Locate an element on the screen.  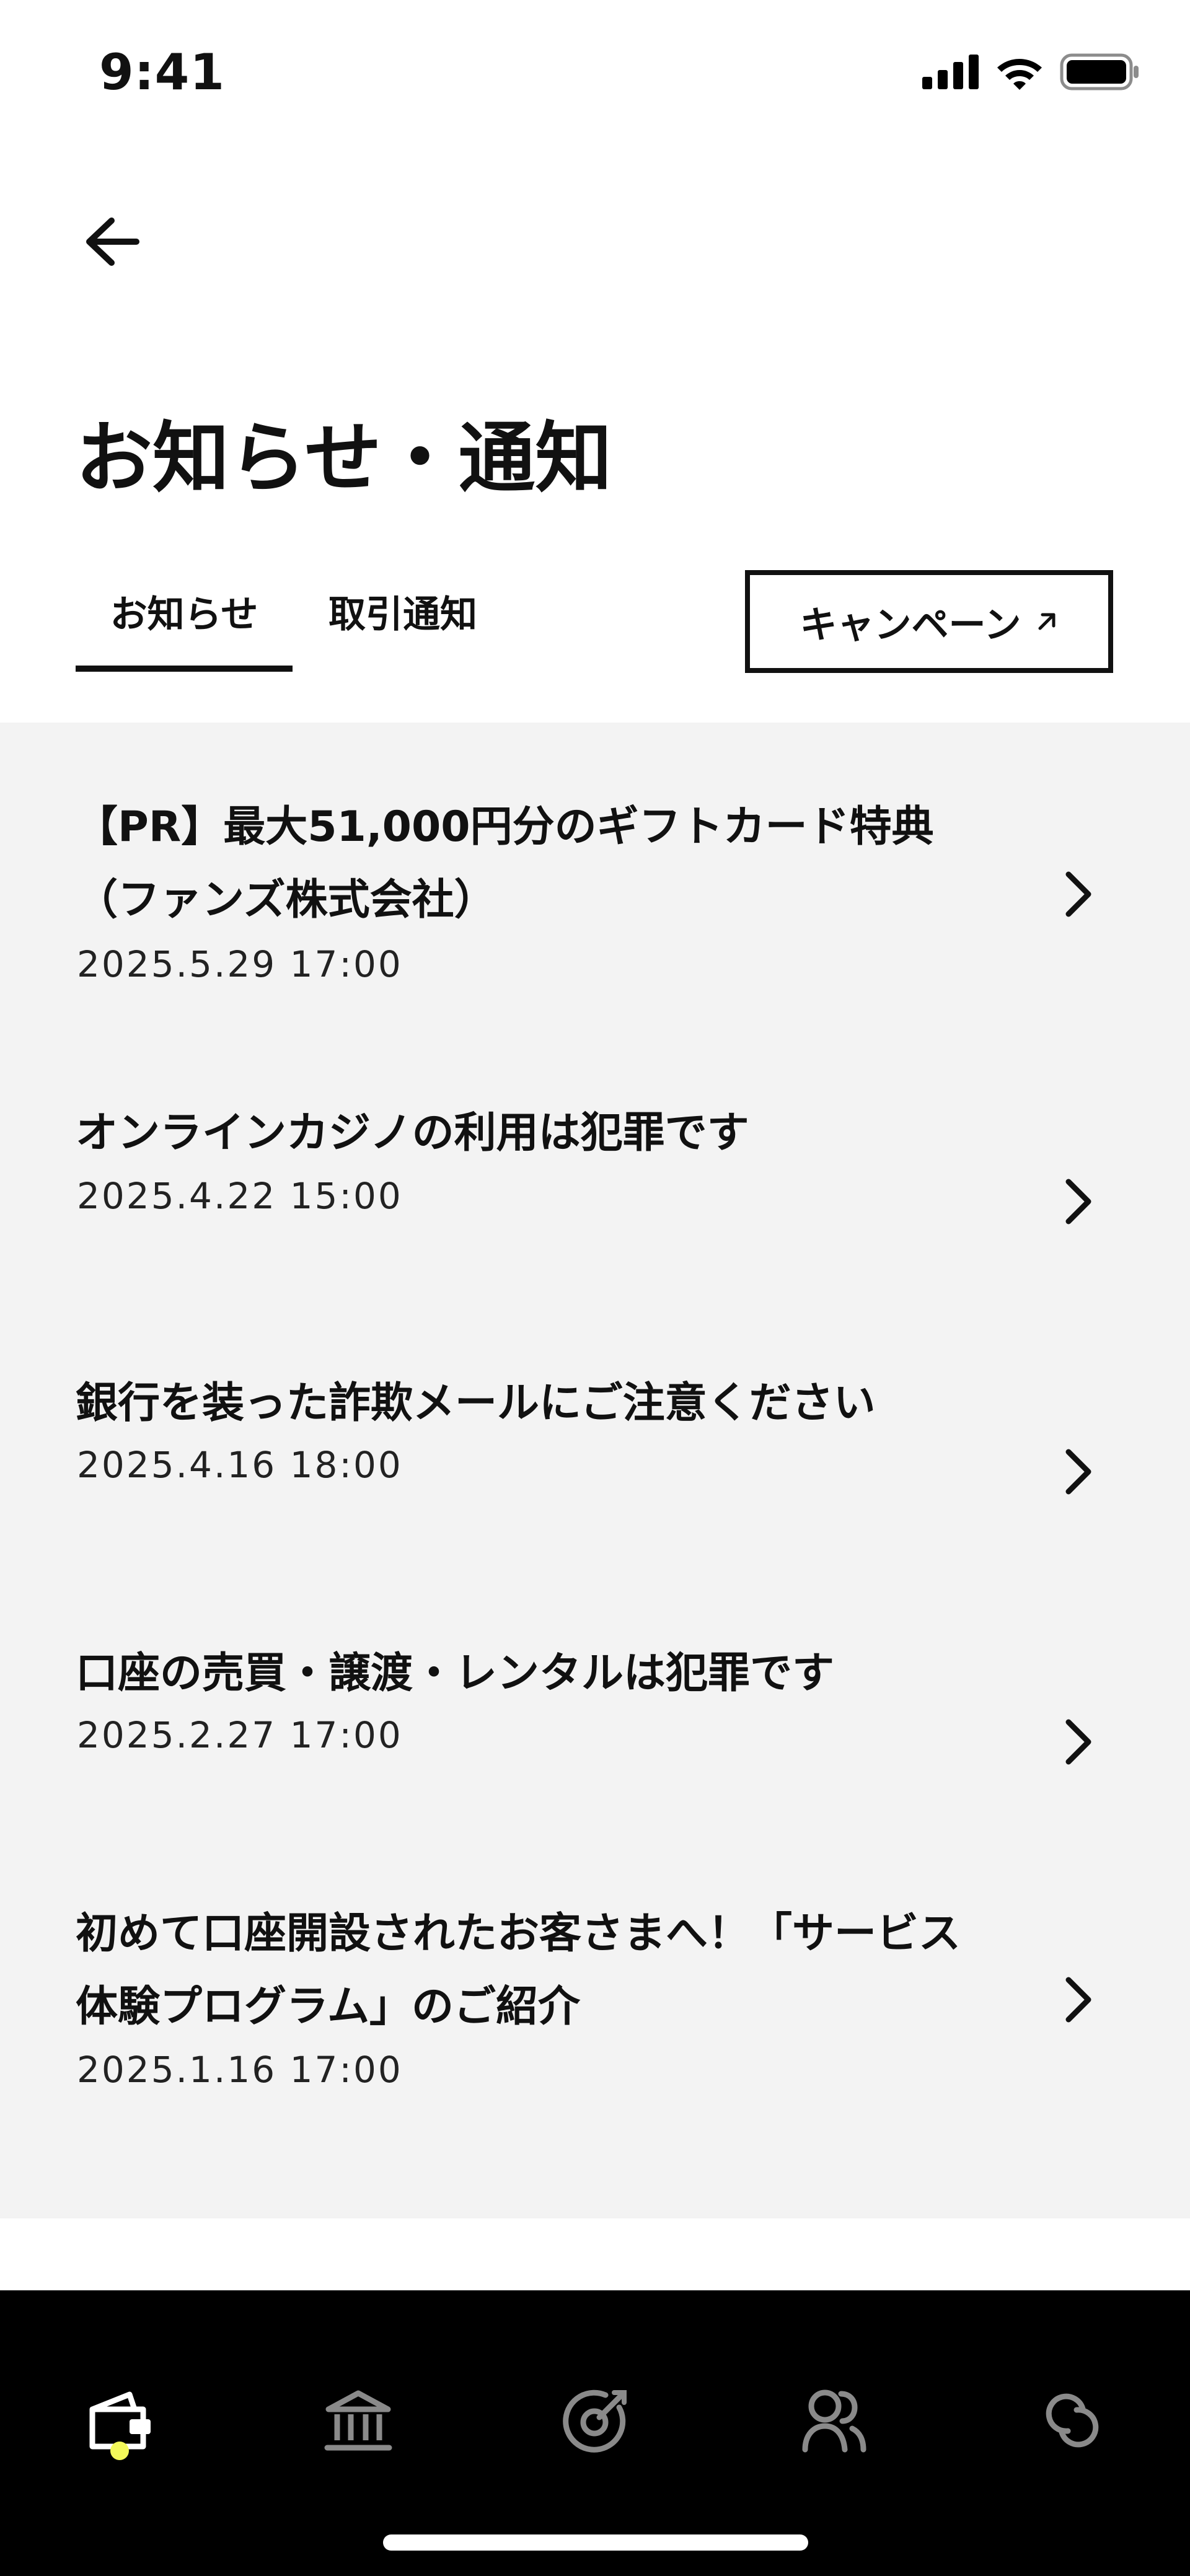
nav-item-people is located at coordinates (834, 2421).